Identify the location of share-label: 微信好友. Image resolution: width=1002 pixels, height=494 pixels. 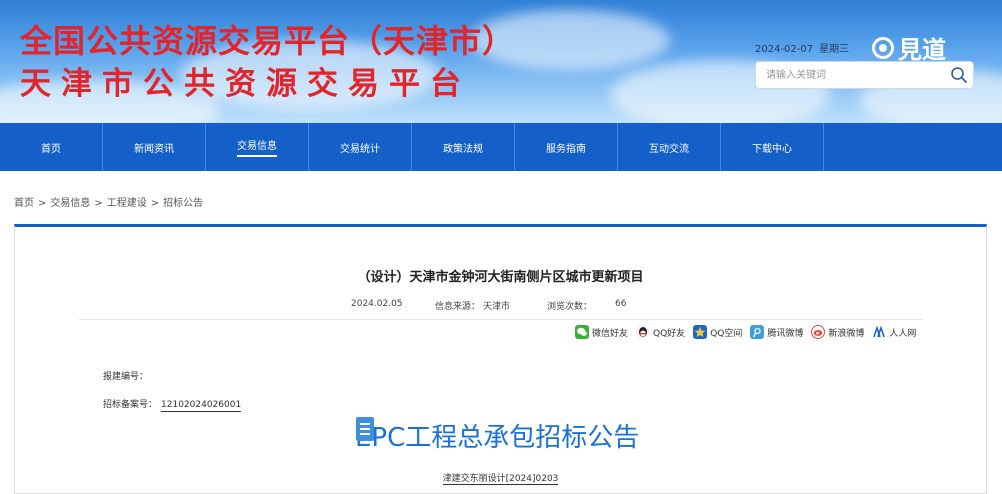
(610, 333).